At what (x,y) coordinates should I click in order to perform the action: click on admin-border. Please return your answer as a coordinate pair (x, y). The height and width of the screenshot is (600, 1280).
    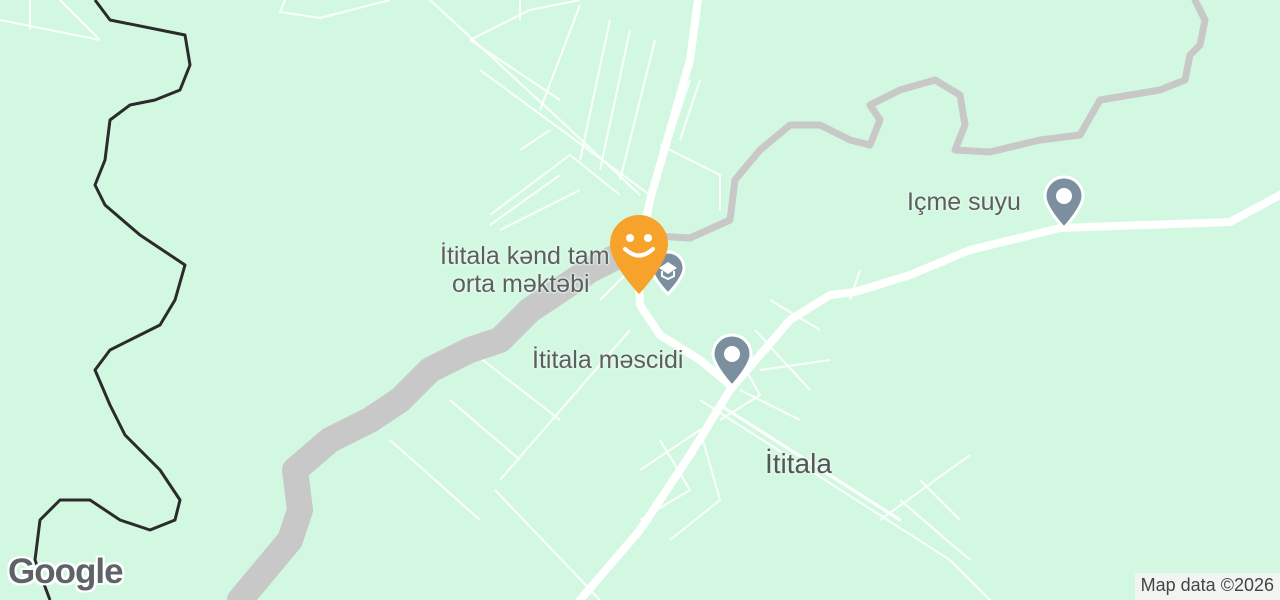
    Looking at the image, I should click on (112, 300).